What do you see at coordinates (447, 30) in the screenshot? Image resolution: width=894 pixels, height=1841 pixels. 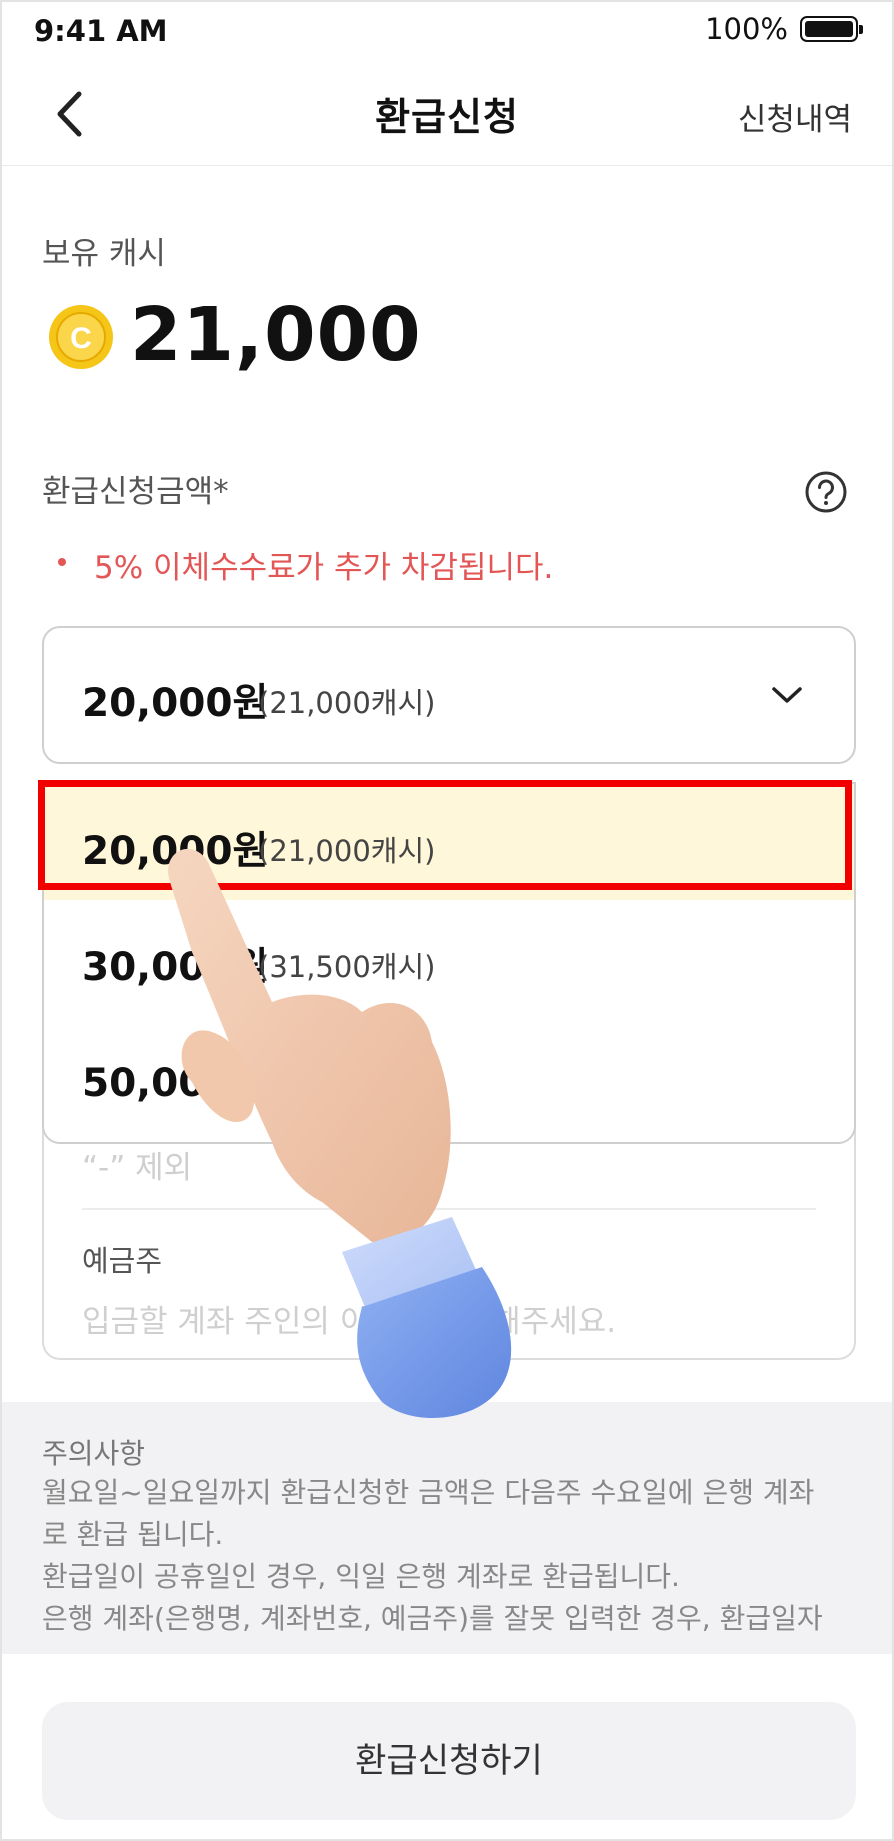 I see `status-bar: 9:41 AM 100%` at bounding box center [447, 30].